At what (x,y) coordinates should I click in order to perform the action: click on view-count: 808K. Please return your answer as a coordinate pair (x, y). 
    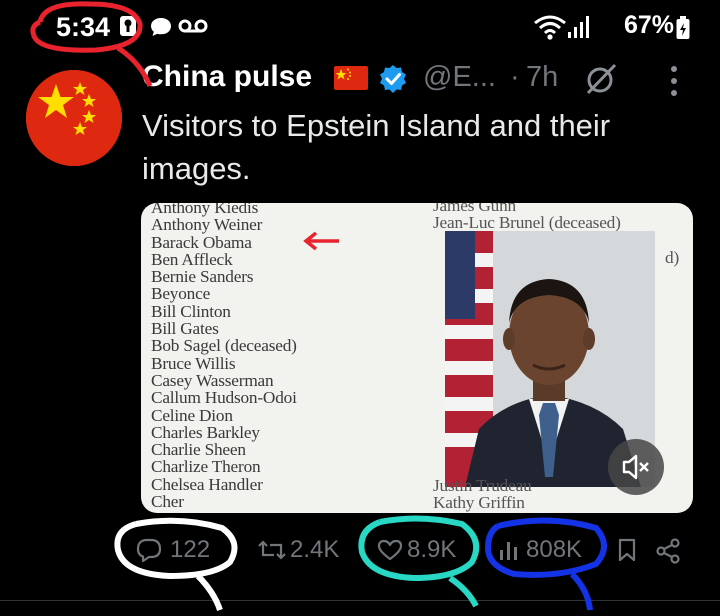
    Looking at the image, I should click on (554, 549).